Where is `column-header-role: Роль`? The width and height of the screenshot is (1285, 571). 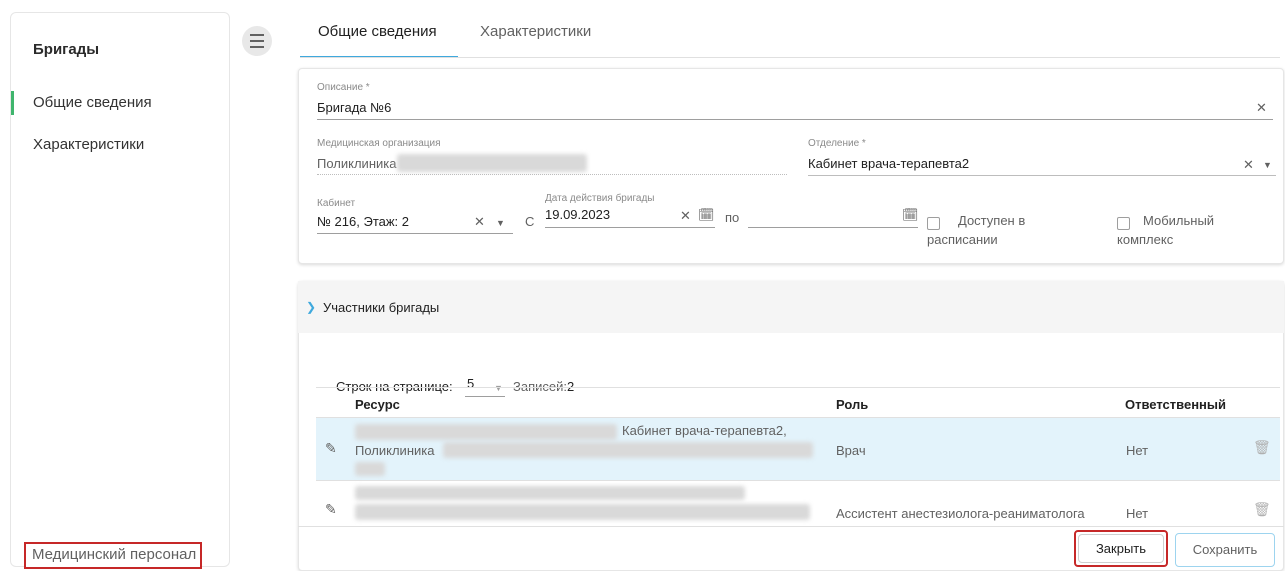
column-header-role: Роль is located at coordinates (852, 404).